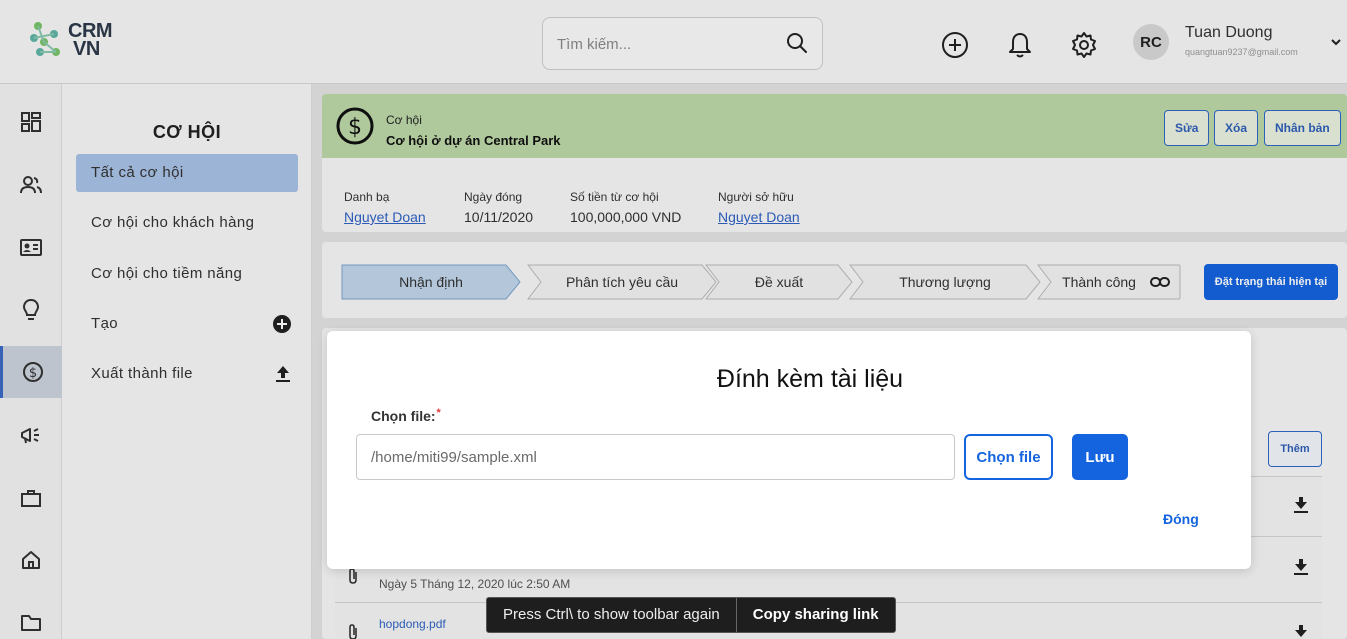 The width and height of the screenshot is (1347, 639). Describe the element at coordinates (655, 457) in the screenshot. I see `file-path-input` at that location.